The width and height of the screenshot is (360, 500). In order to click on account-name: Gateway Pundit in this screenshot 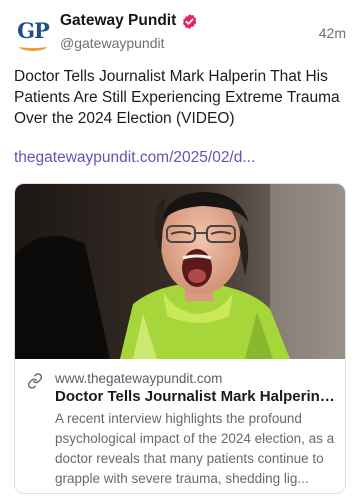, I will do `click(118, 21)`.